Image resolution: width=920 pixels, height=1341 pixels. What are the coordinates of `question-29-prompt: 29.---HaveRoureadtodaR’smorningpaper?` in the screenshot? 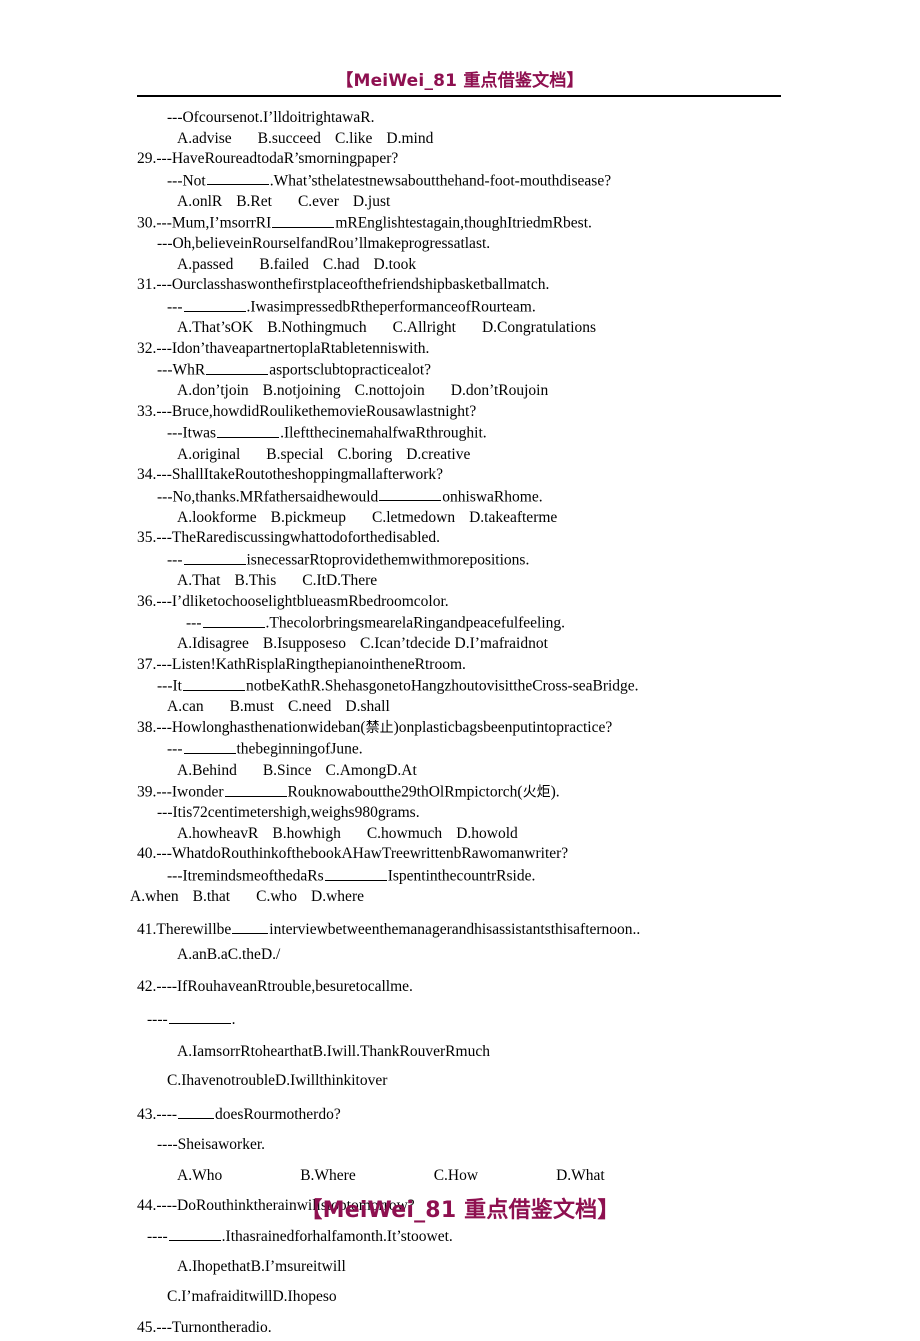 It's located at (268, 158).